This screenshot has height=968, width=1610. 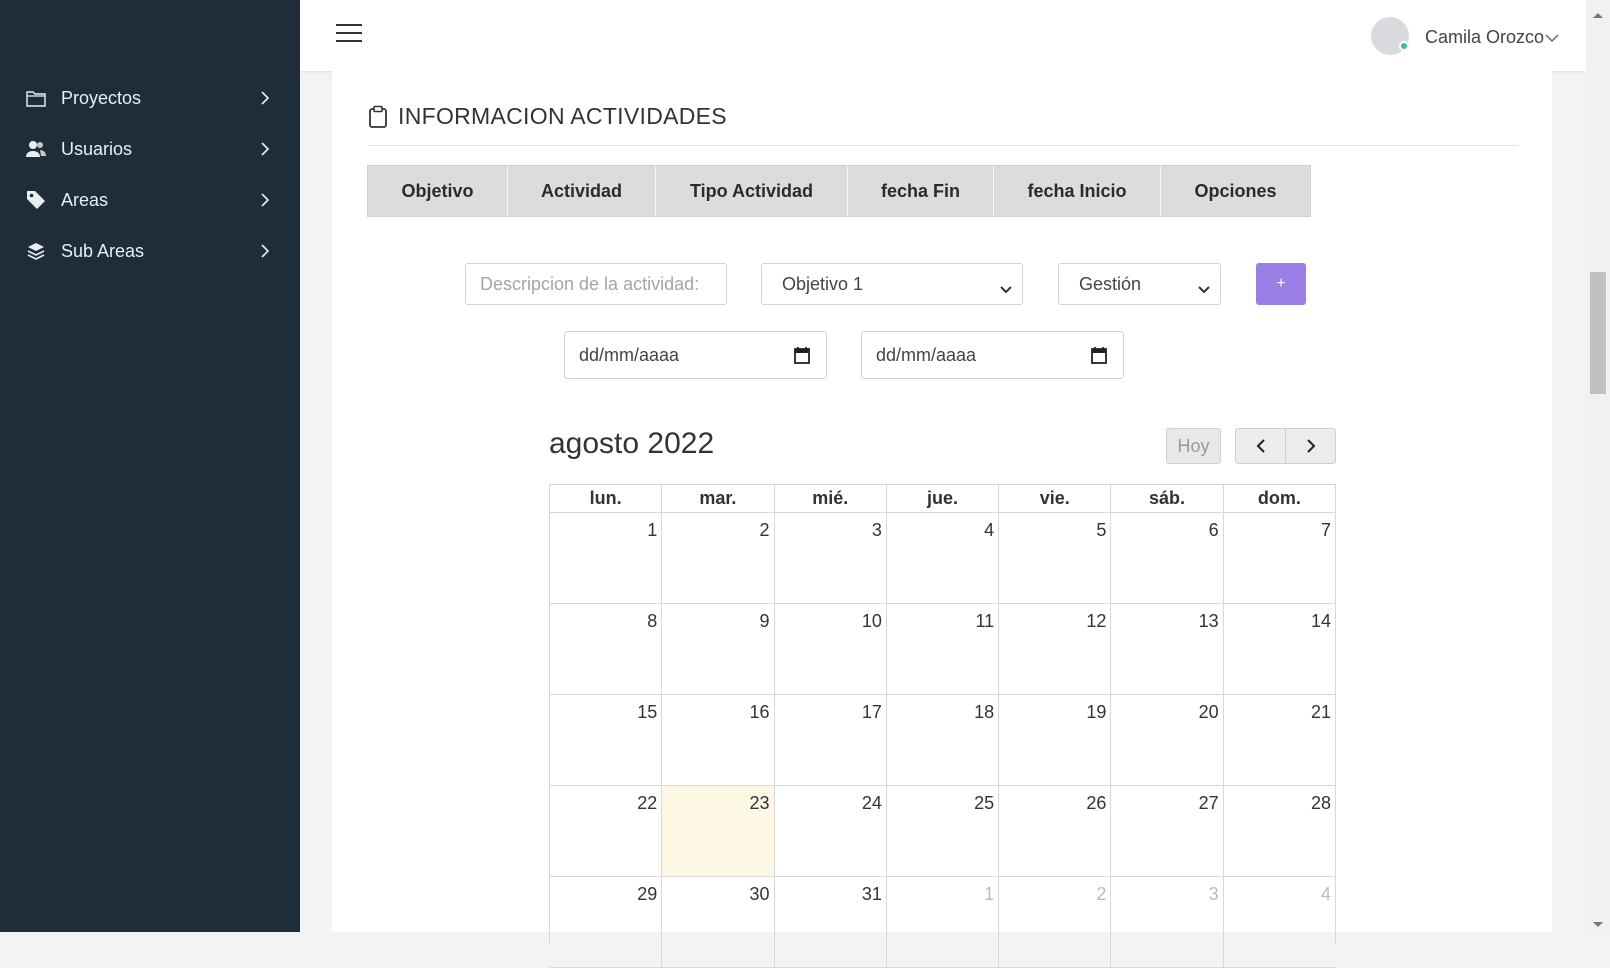 What do you see at coordinates (921, 191) in the screenshot?
I see `column-header-fecha-fin: fecha Fin` at bounding box center [921, 191].